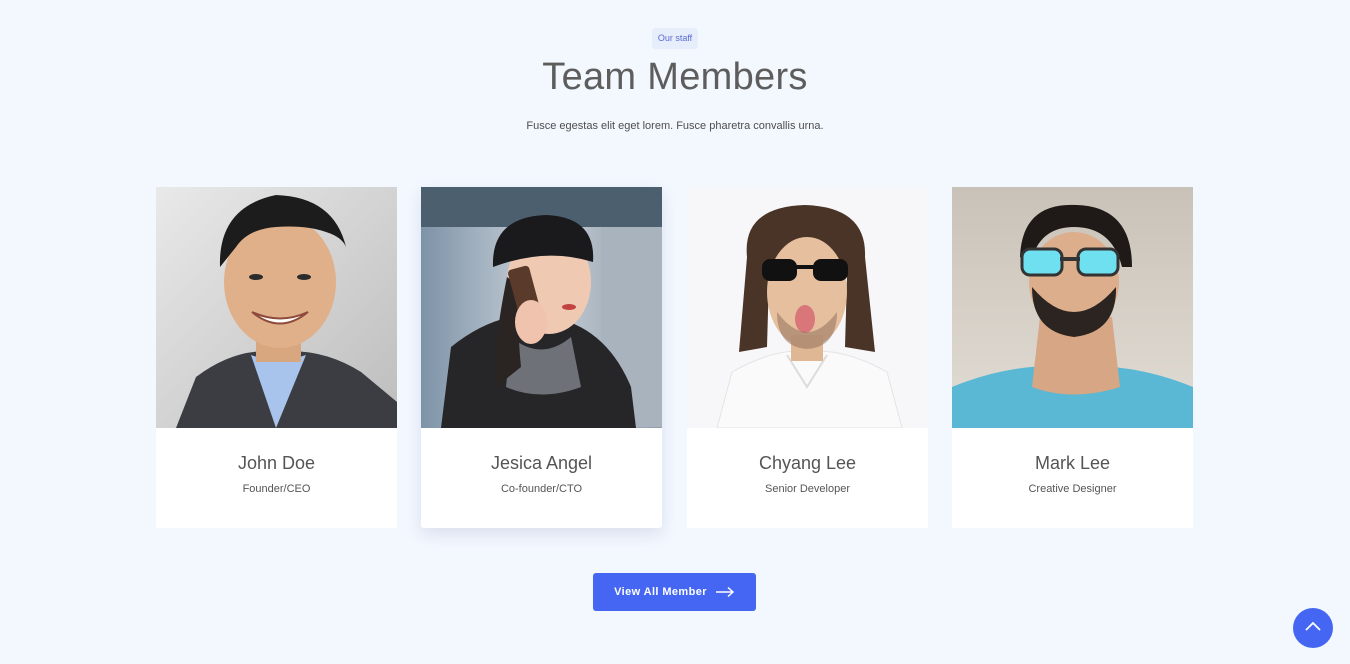 This screenshot has height=664, width=1350. Describe the element at coordinates (541, 489) in the screenshot. I see `member-role: Co-founder/CTO` at that location.